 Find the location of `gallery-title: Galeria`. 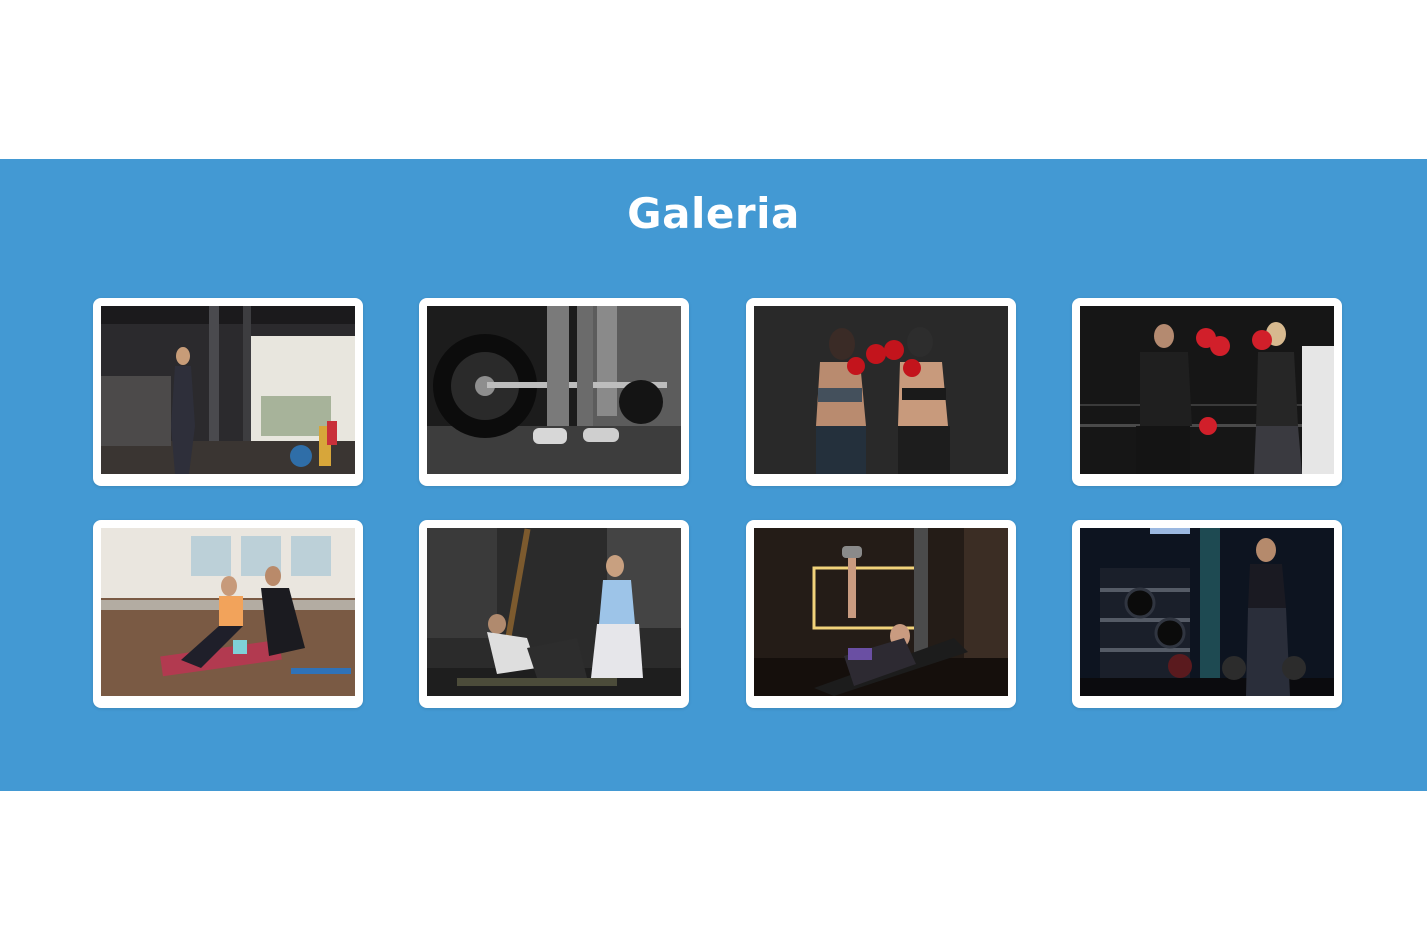

gallery-title: Galeria is located at coordinates (713, 213).